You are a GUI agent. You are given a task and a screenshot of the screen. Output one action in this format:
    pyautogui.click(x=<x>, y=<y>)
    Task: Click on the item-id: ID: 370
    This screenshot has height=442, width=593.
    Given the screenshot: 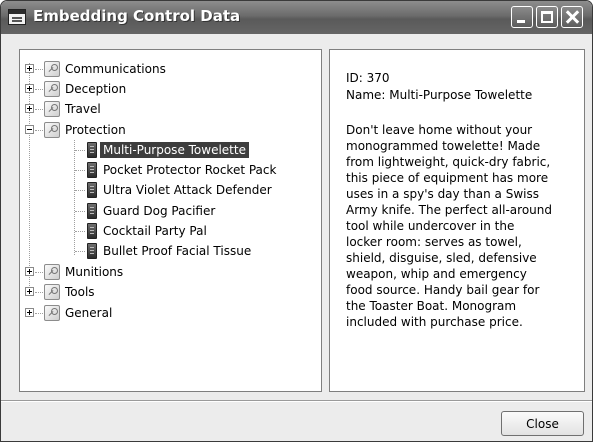 What is the action you would take?
    pyautogui.click(x=368, y=78)
    